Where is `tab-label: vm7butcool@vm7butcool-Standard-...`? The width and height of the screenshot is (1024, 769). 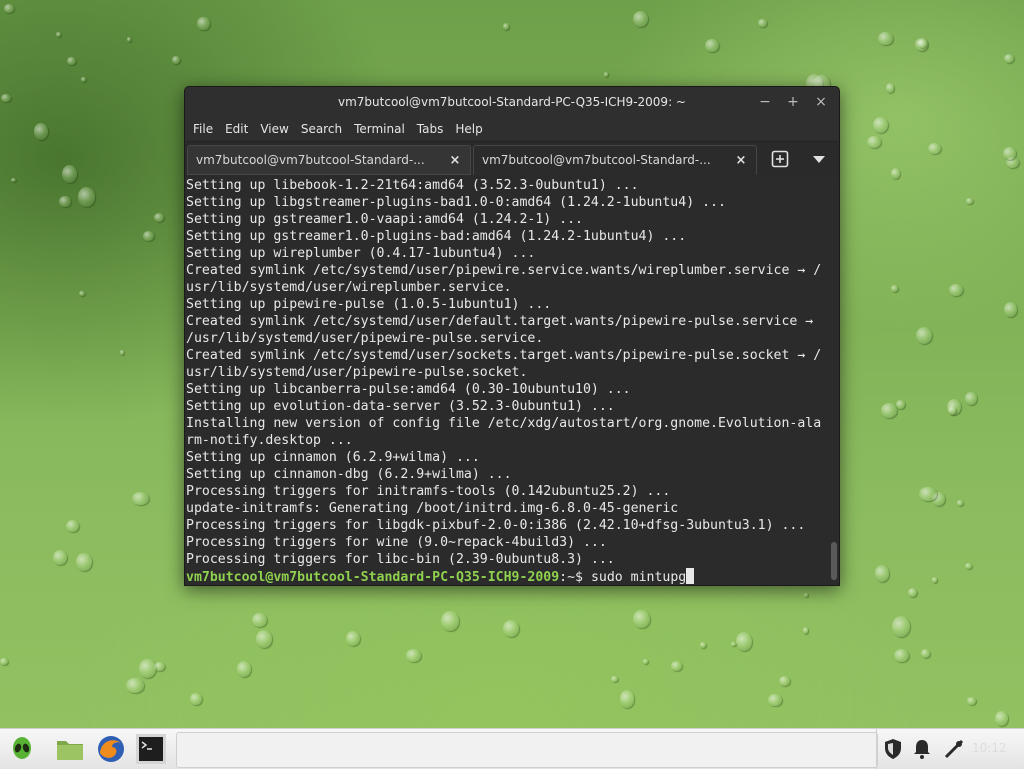
tab-label: vm7butcool@vm7butcool-Standard-... is located at coordinates (596, 160).